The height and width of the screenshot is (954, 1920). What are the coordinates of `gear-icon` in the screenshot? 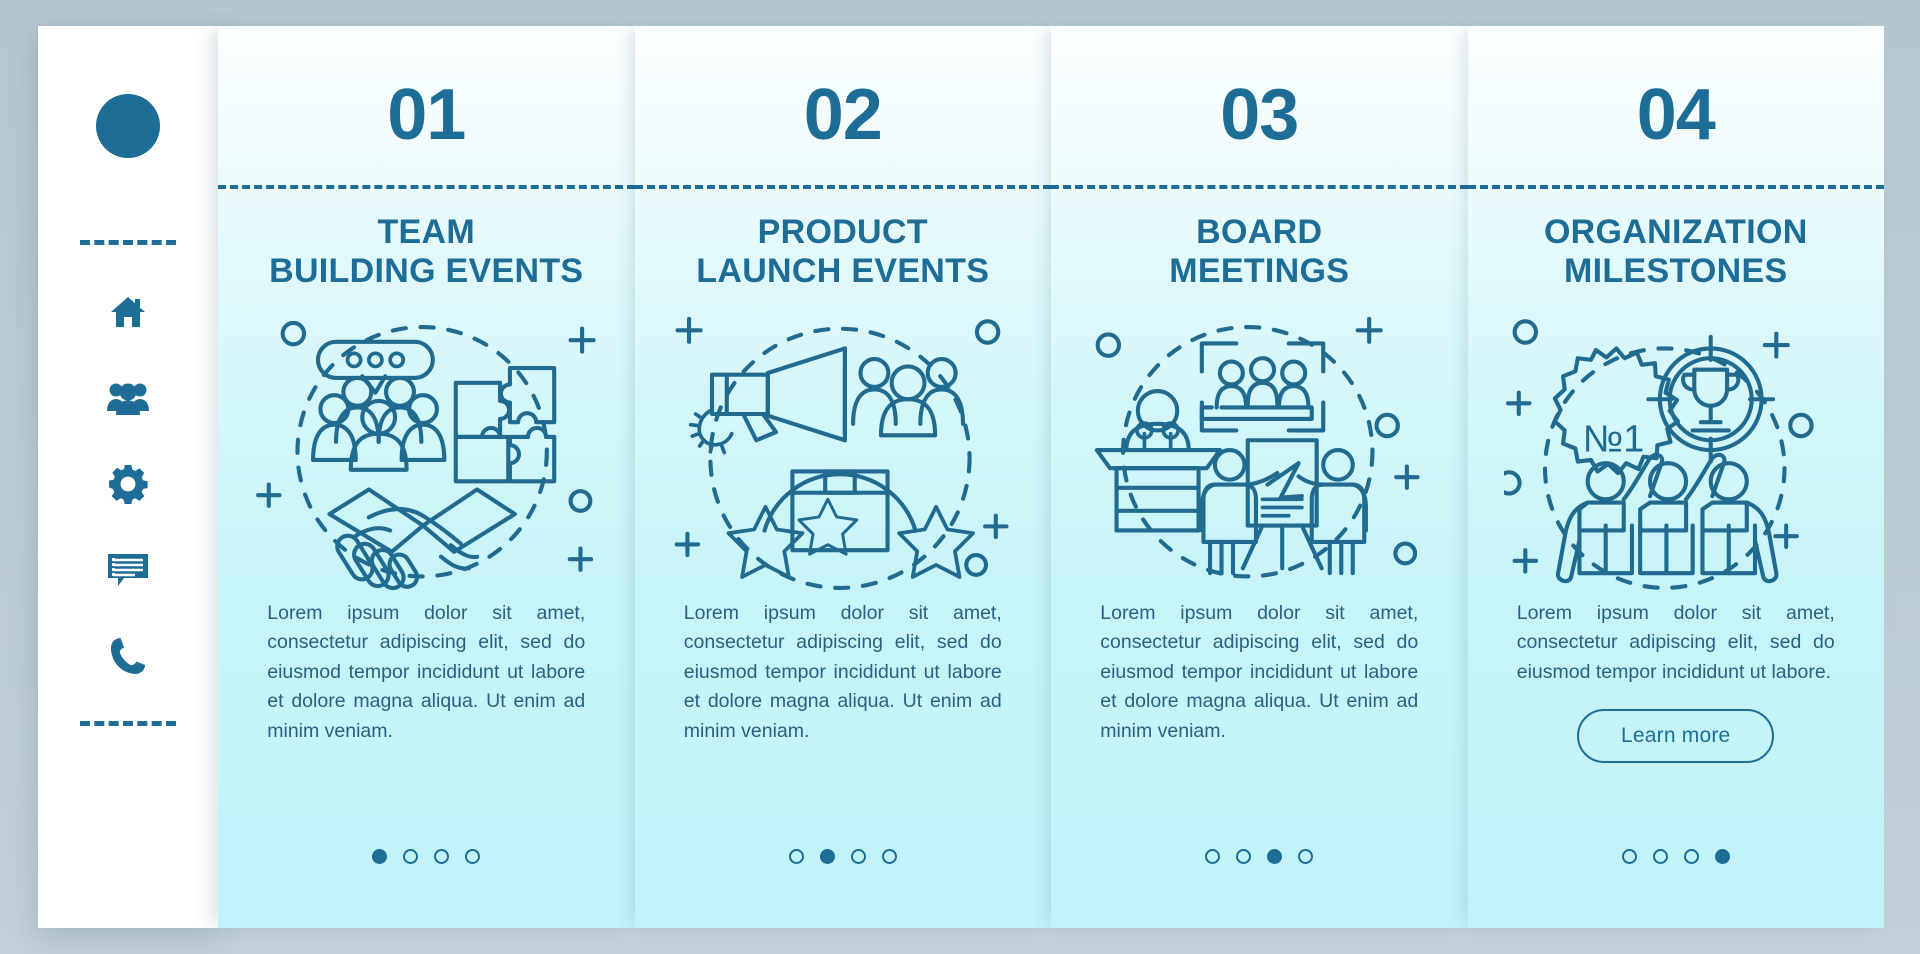 It's located at (128, 484).